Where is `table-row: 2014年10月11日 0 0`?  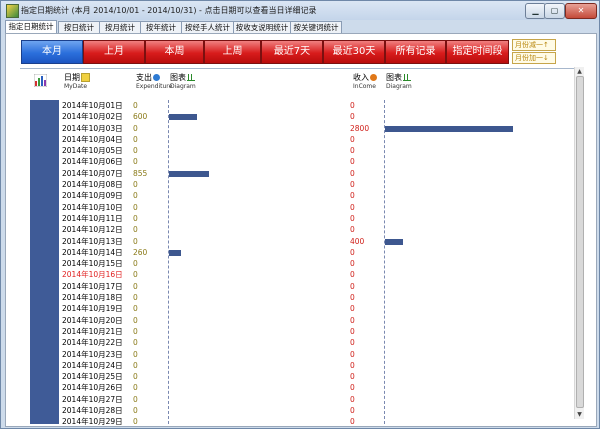
table-row: 2014年10月11日 0 0 is located at coordinates (317, 218).